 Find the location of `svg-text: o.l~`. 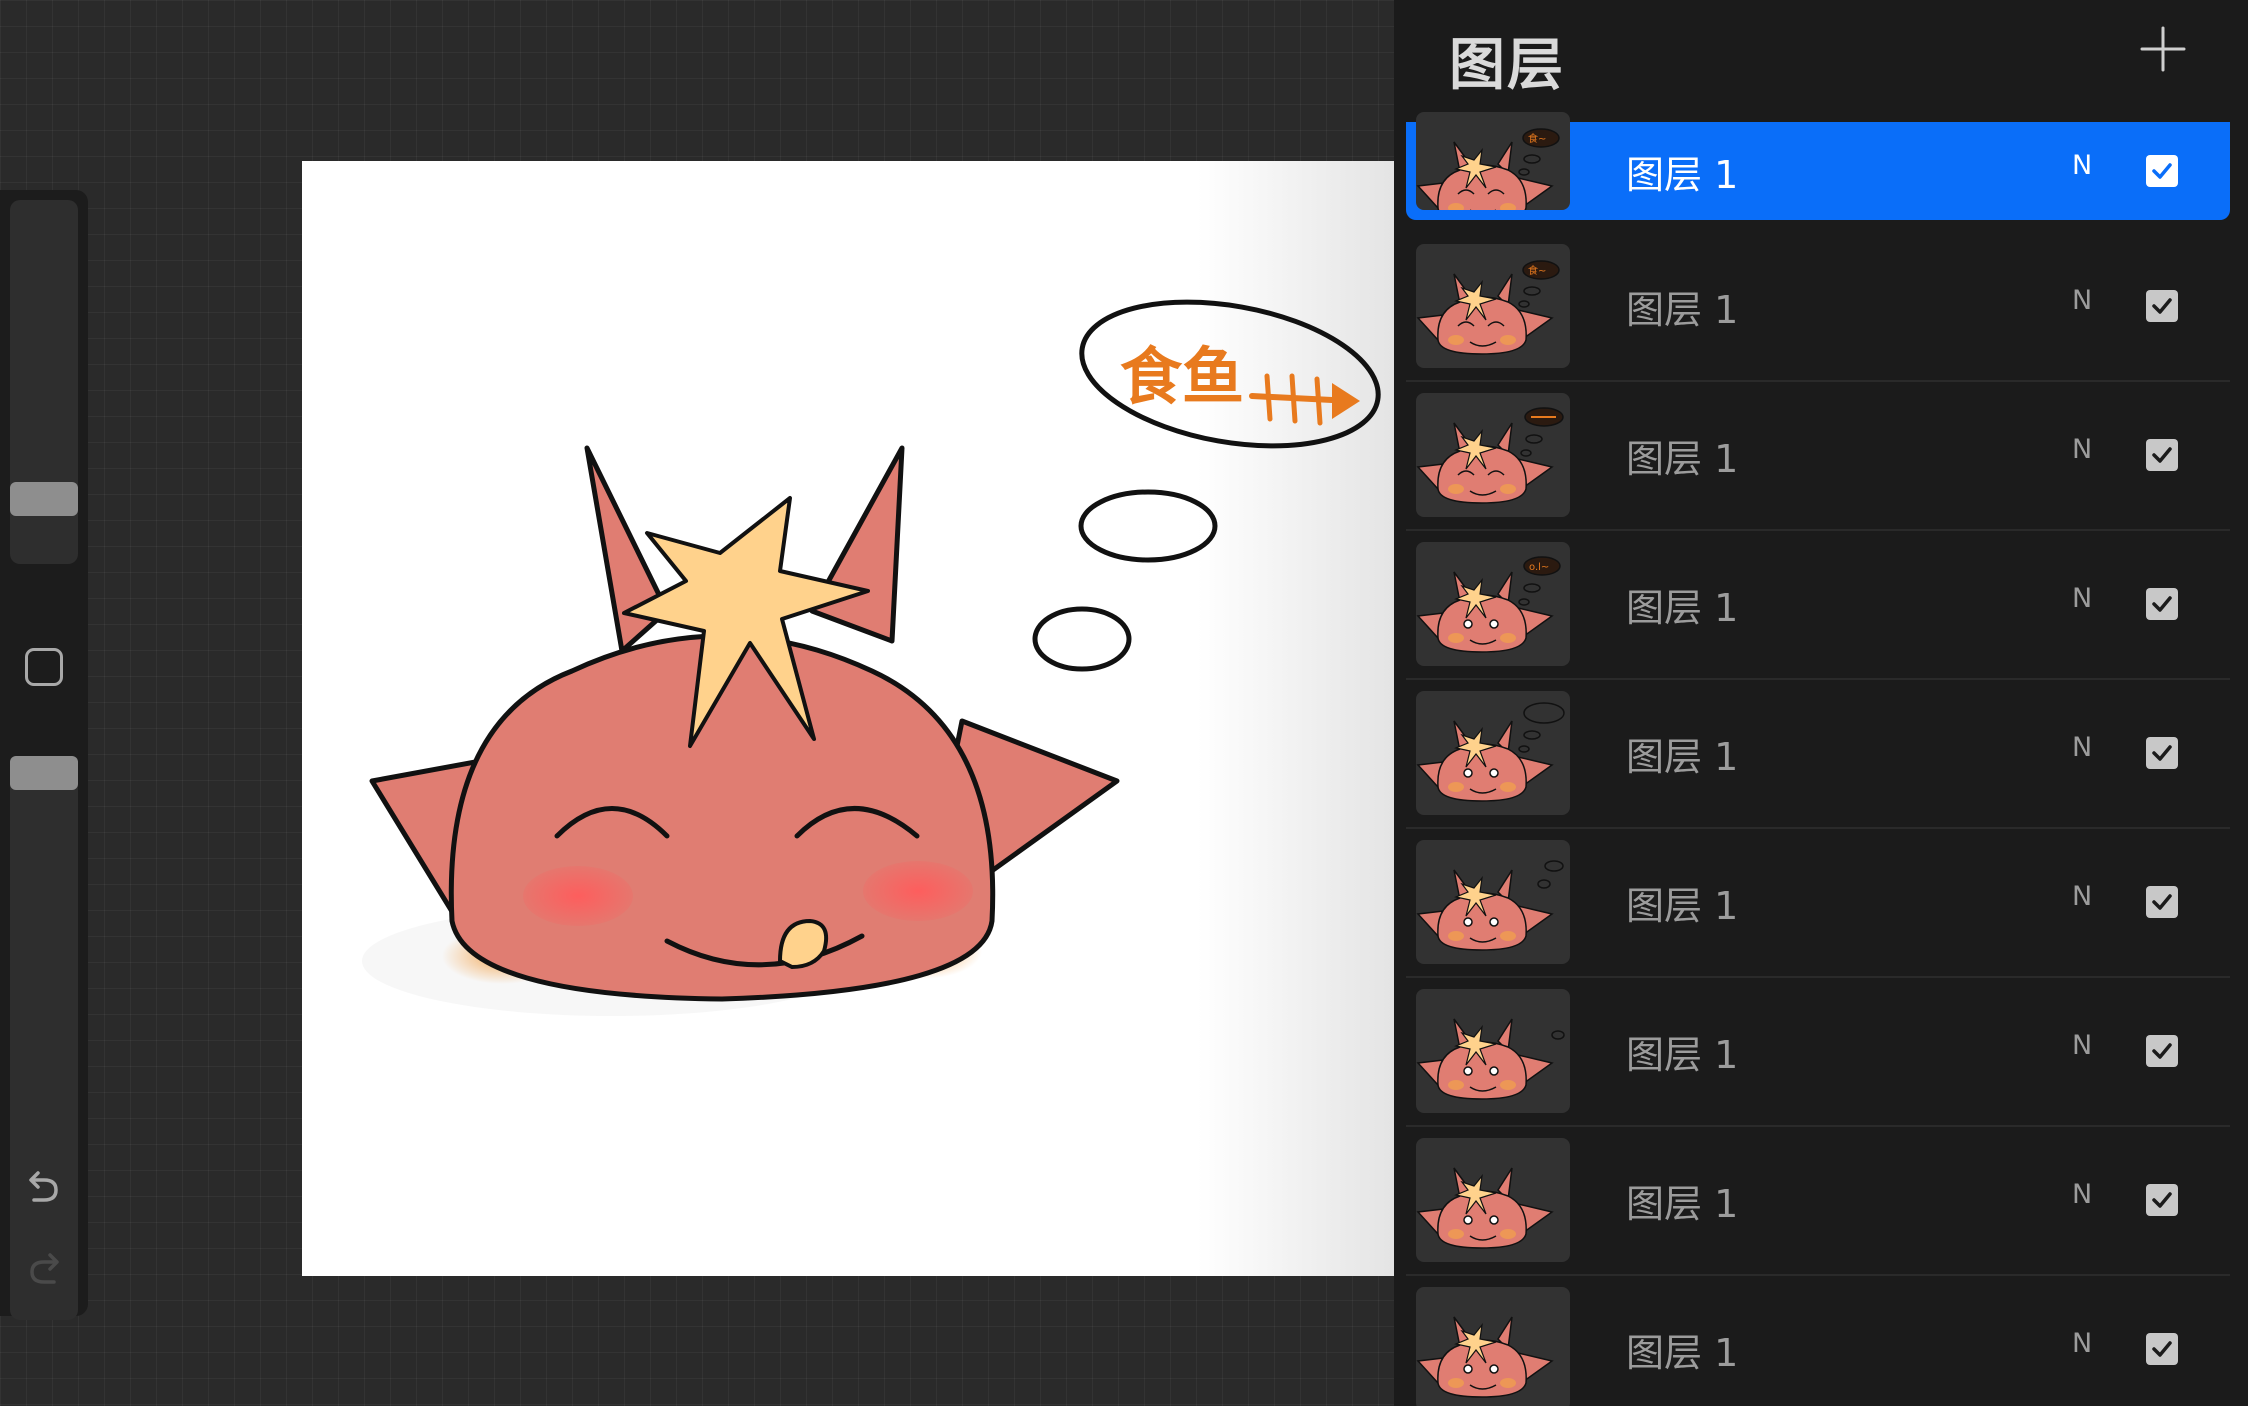

svg-text: o.l~ is located at coordinates (1539, 567).